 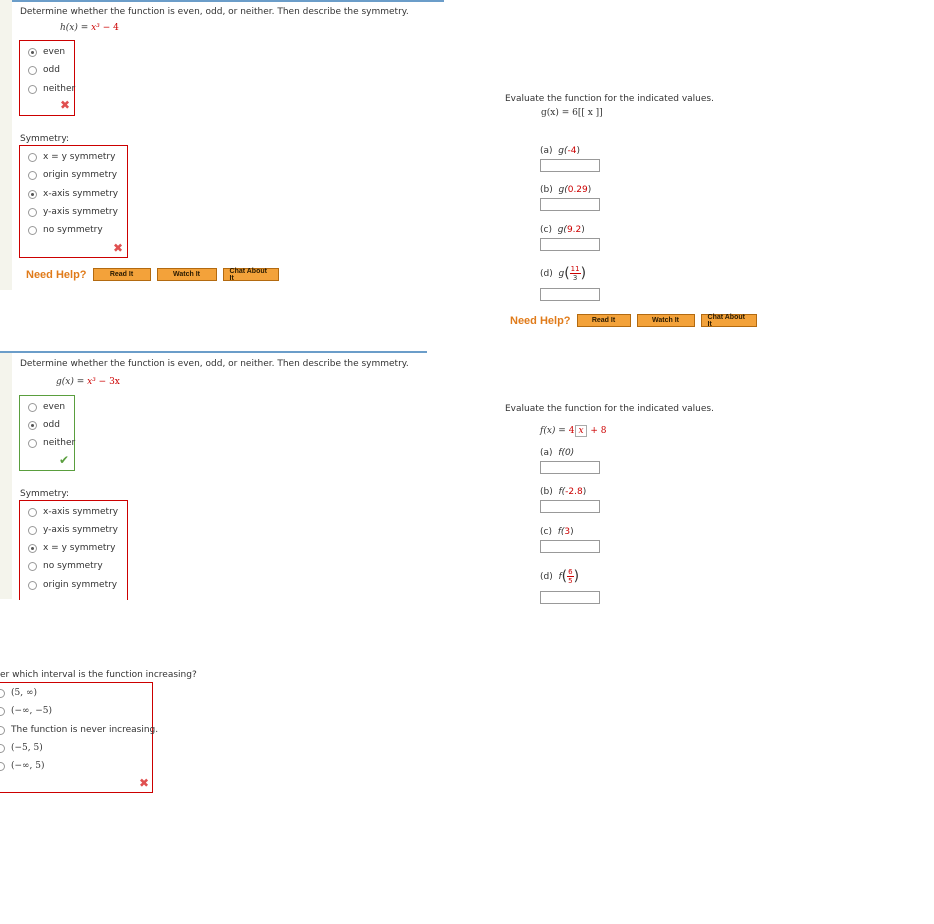 I want to click on part-arg: 0.29, so click(x=577, y=190).